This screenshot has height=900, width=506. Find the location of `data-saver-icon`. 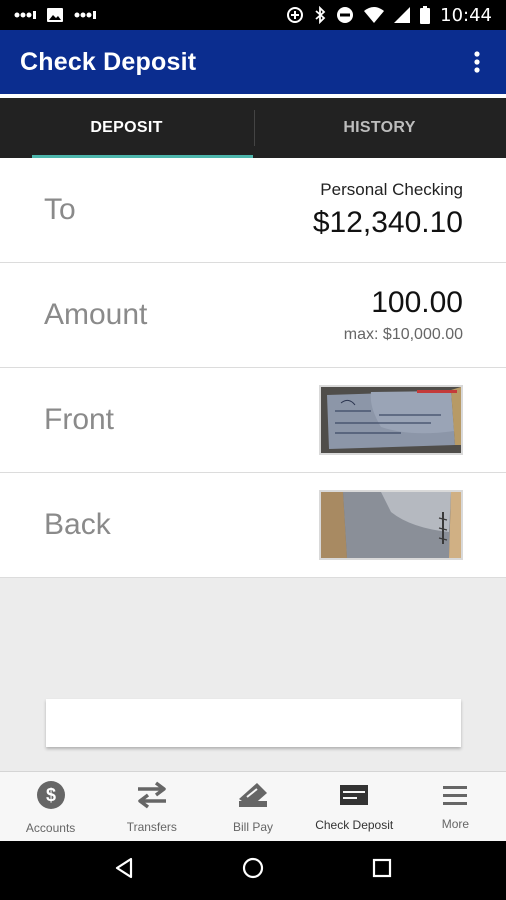

data-saver-icon is located at coordinates (295, 15).